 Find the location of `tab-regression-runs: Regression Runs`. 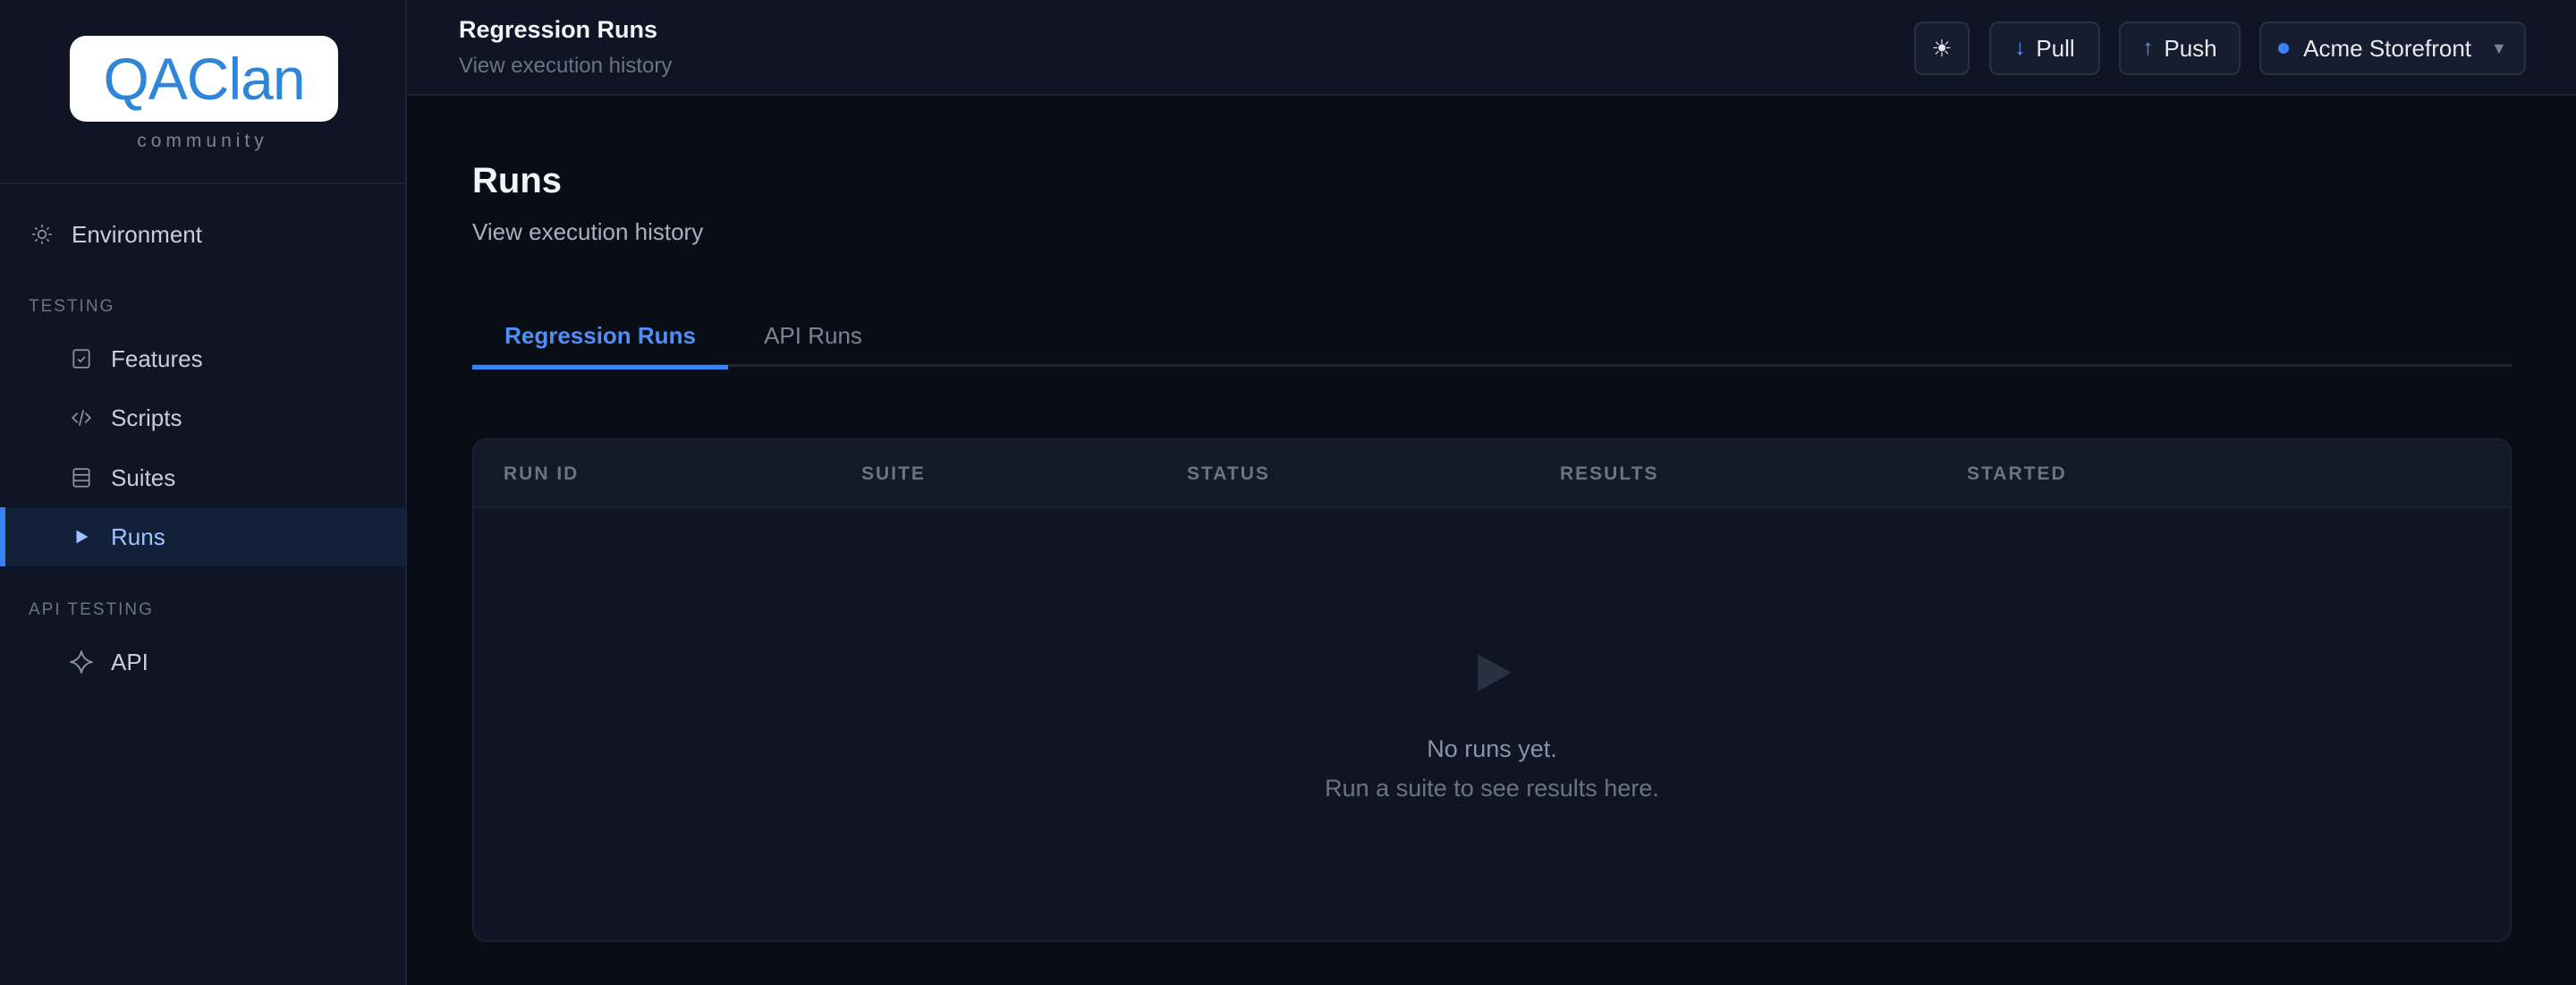

tab-regression-runs: Regression Runs is located at coordinates (600, 337).